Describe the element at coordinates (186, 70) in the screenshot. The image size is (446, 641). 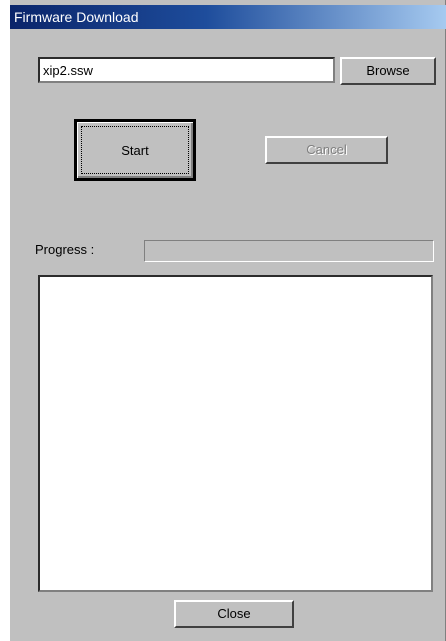
I see `firmware-file-input` at that location.